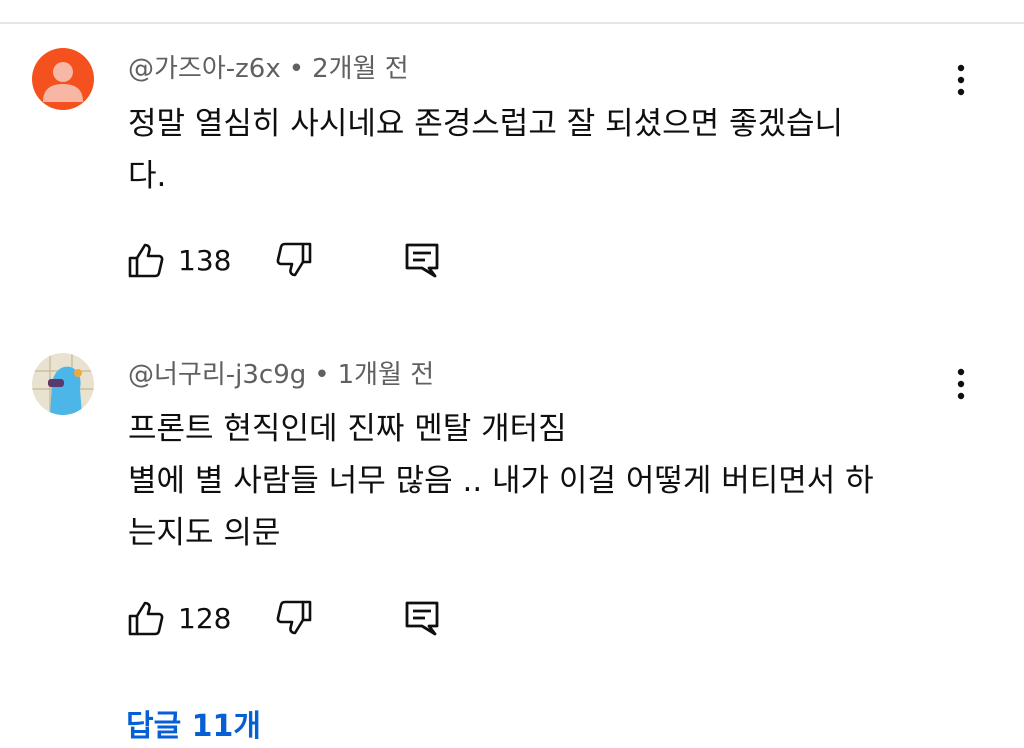  I want to click on comment-line: 별에 별 사람들 너무 많음 .. 내가 이걸 어떻게 버티면서 하, so click(501, 481).